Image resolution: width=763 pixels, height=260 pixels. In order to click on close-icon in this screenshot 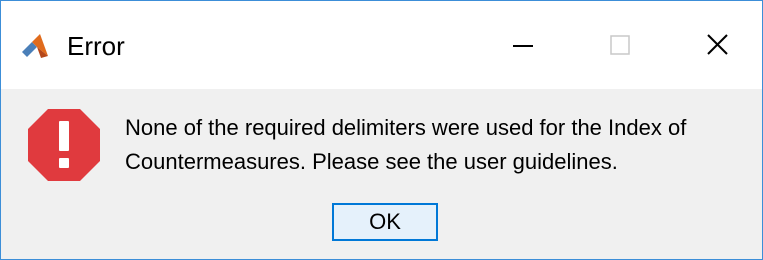, I will do `click(717, 45)`.